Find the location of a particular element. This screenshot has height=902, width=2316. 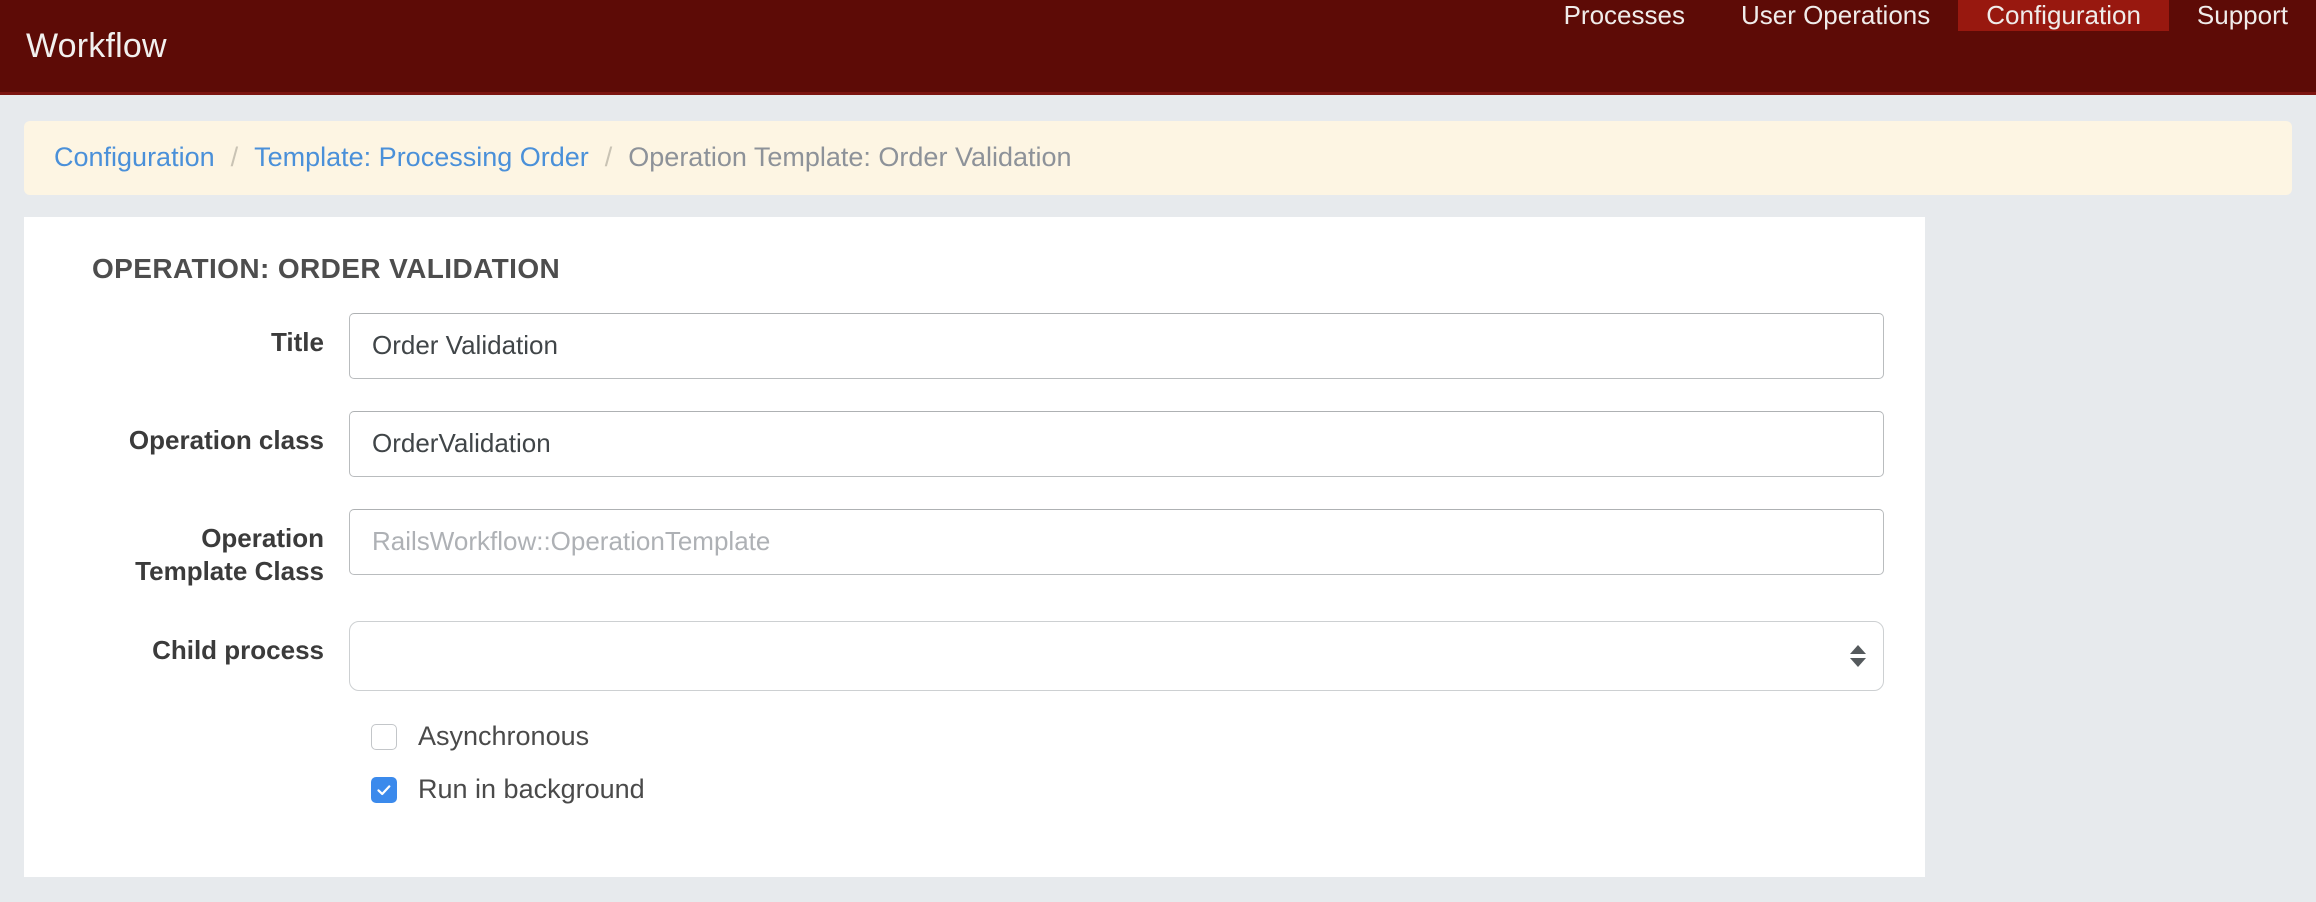

label-child-process: Child process is located at coordinates (238, 650).